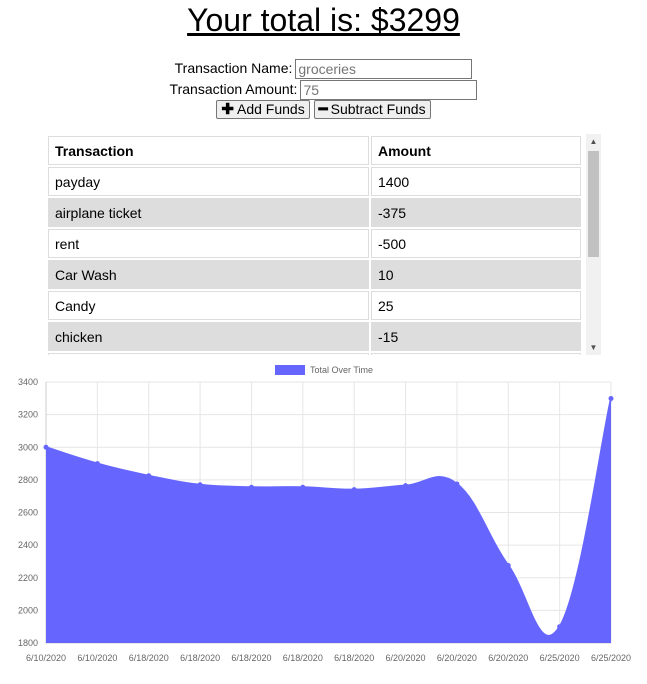 The image size is (647, 684). I want to click on y-tick-label: 3200, so click(28, 415).